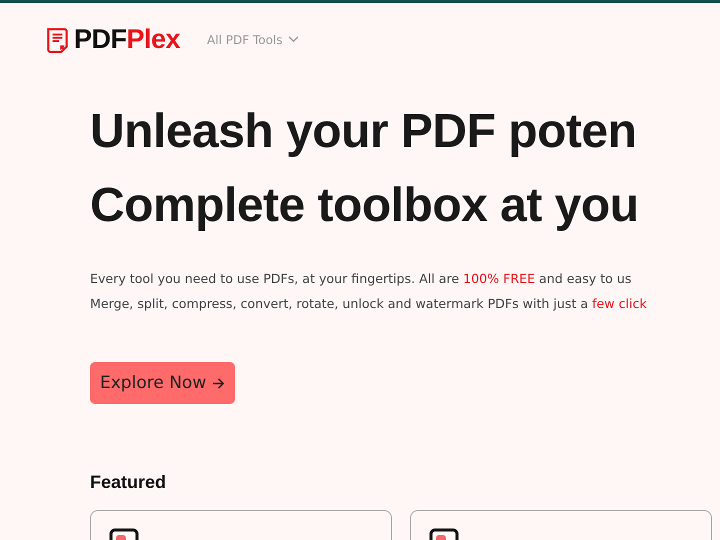 This screenshot has width=720, height=540. What do you see at coordinates (129, 482) in the screenshot?
I see `featured-heading: Featured` at bounding box center [129, 482].